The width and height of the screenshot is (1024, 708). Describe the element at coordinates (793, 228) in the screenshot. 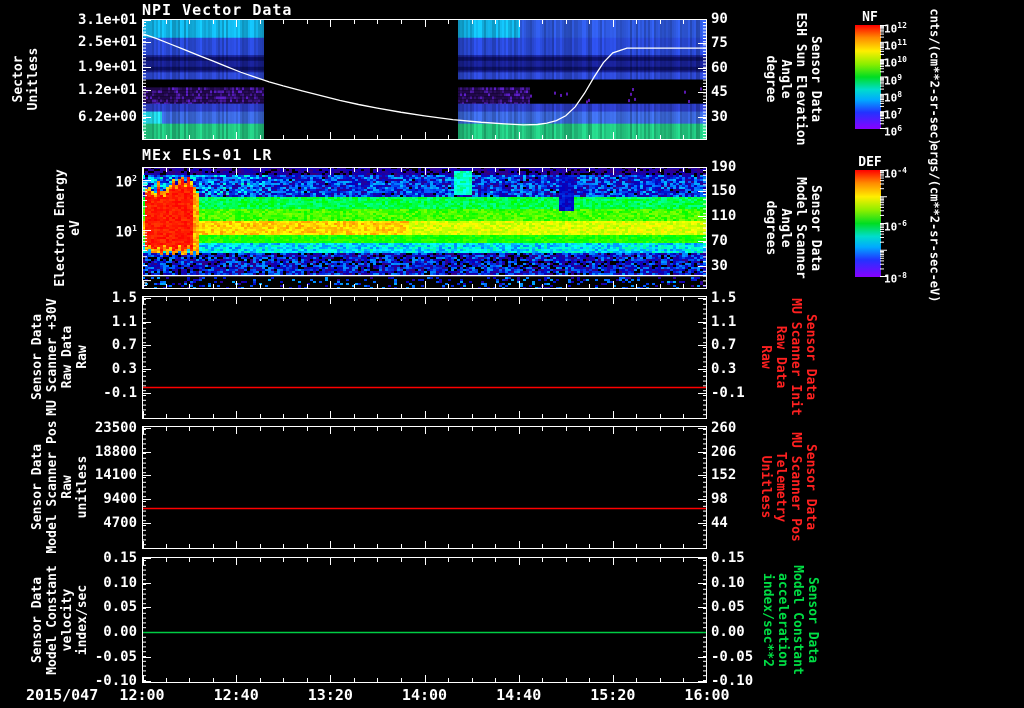

I see `panel2-right-label: Sensor Data Model Scanner Angle degrees` at that location.